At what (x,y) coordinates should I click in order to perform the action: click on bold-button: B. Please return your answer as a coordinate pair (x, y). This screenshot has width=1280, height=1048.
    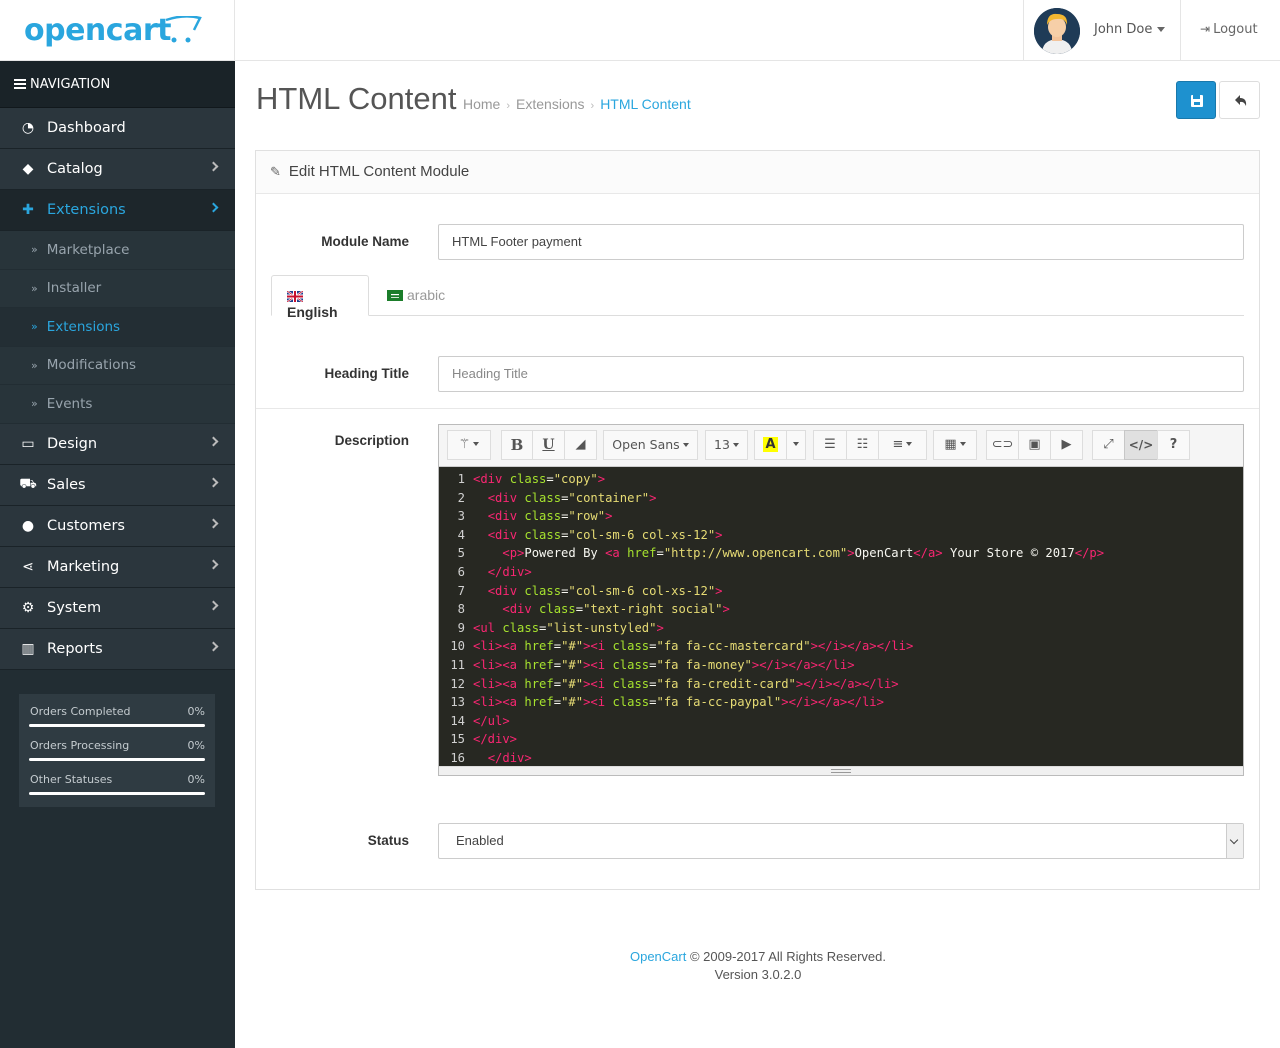
    Looking at the image, I should click on (517, 445).